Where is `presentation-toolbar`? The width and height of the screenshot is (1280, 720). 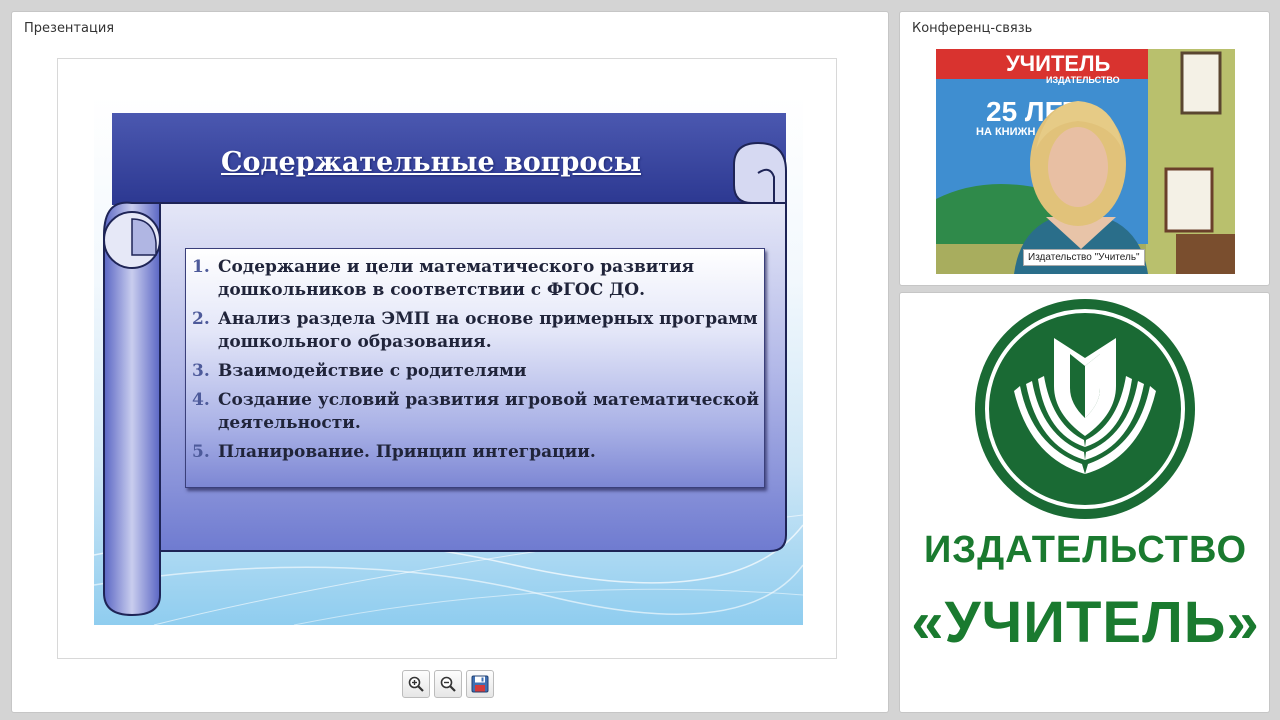
presentation-toolbar is located at coordinates (448, 685).